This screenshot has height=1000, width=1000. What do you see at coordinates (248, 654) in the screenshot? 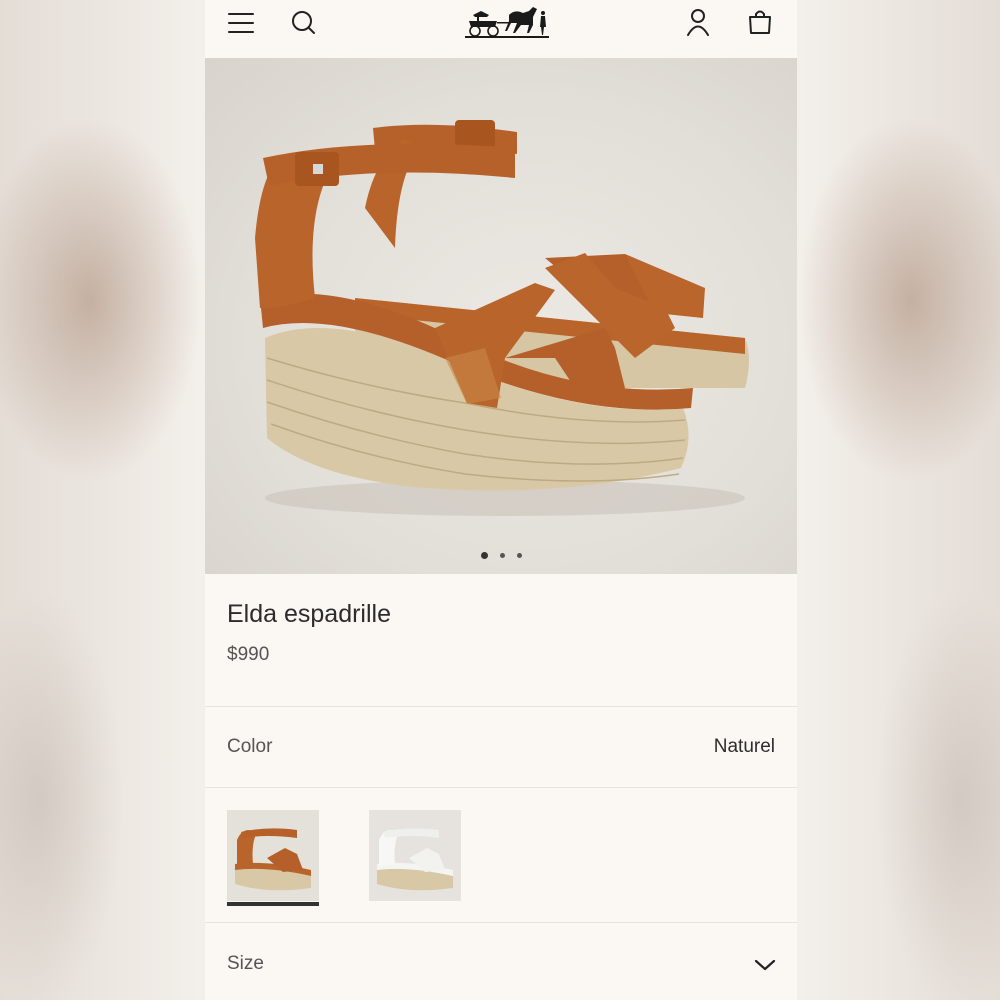
I see `product-price: $990` at bounding box center [248, 654].